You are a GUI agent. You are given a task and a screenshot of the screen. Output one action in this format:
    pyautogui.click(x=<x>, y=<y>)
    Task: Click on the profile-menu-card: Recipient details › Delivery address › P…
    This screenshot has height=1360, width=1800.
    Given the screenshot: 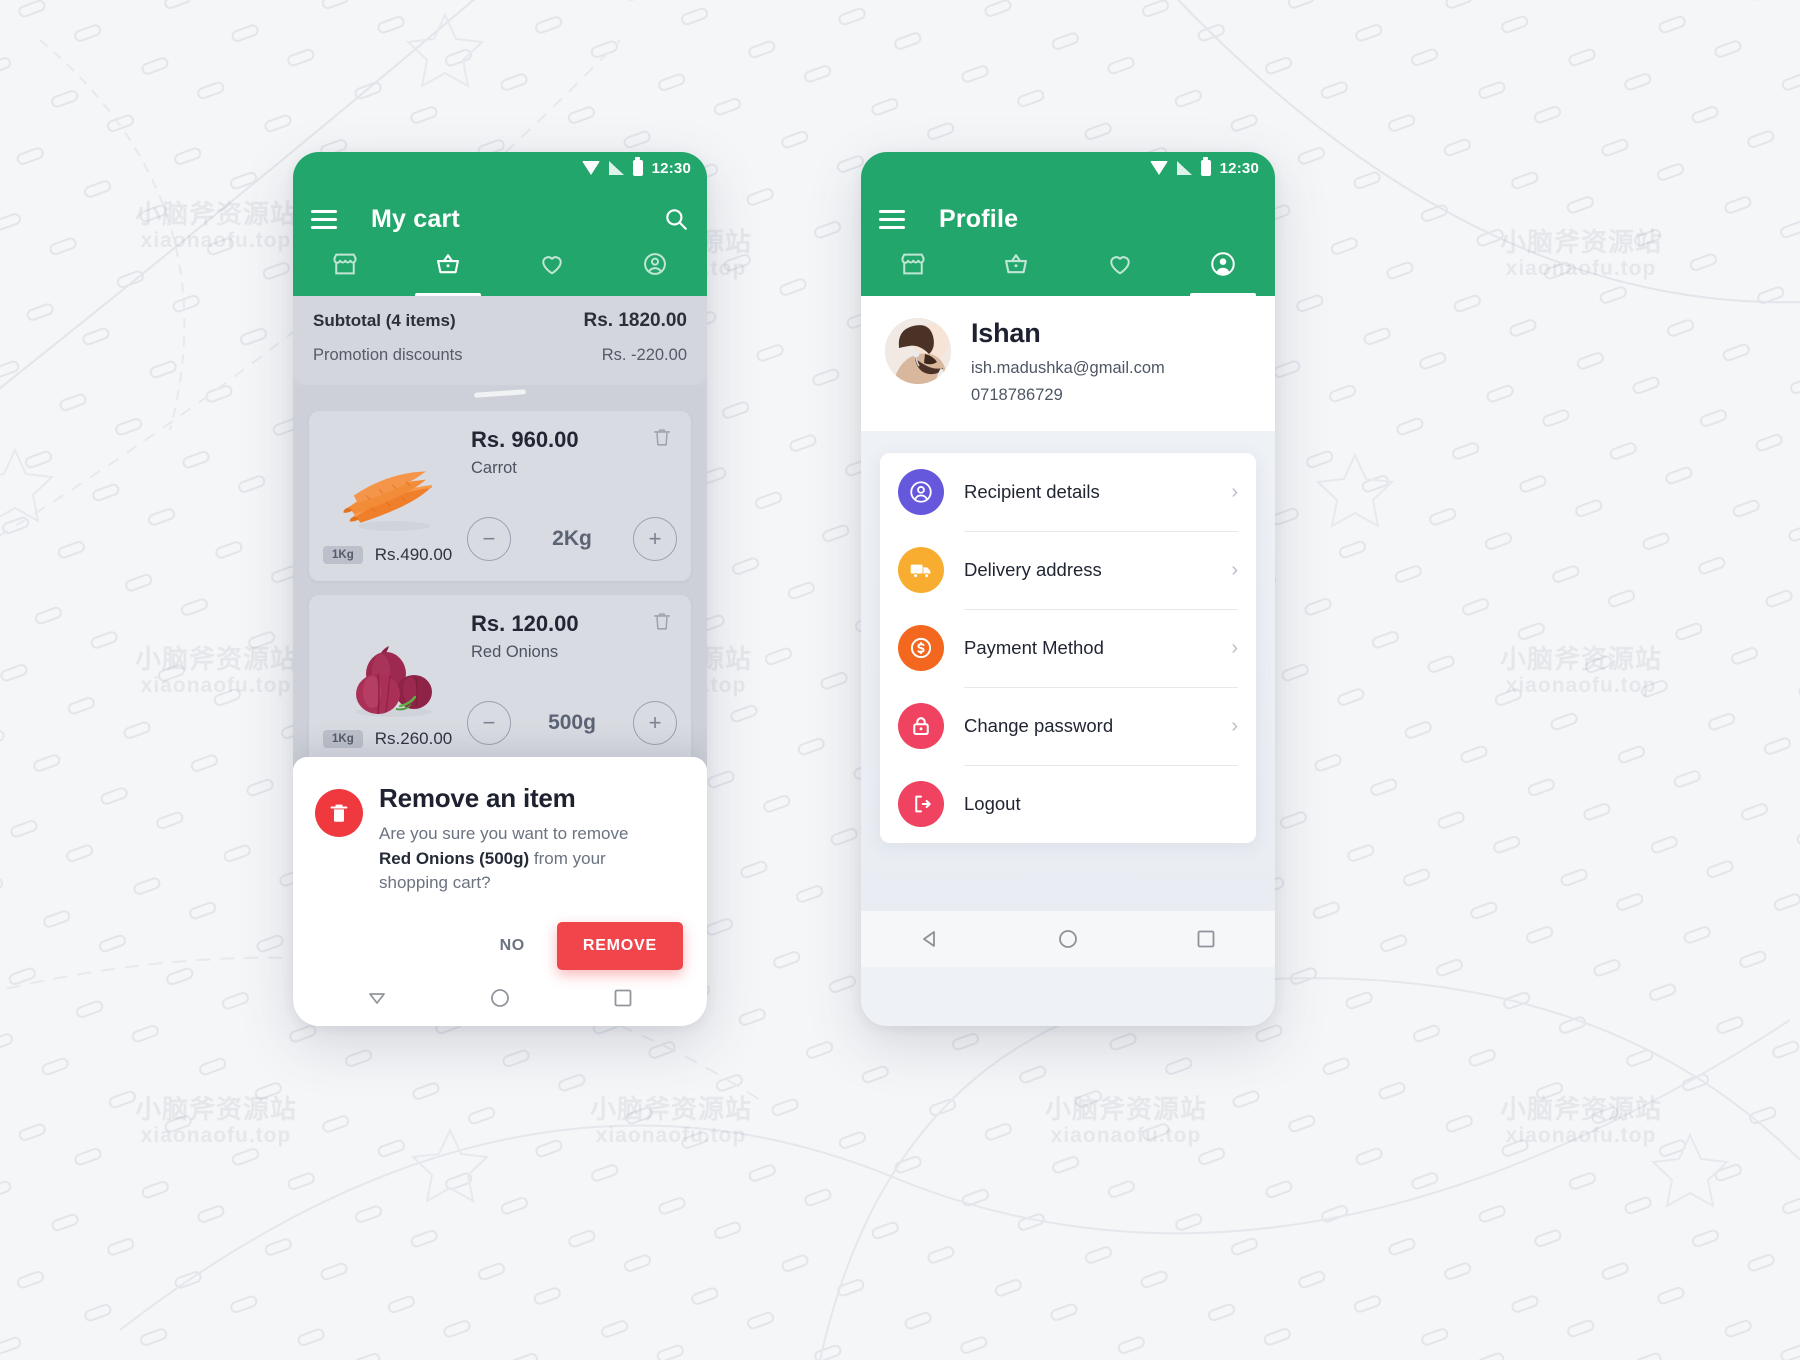 What is the action you would take?
    pyautogui.click(x=1068, y=648)
    